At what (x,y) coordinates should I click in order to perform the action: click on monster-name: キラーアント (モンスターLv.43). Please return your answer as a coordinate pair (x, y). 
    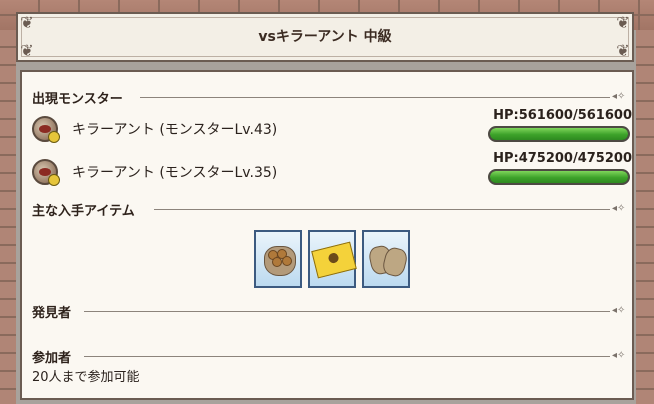
    Looking at the image, I should click on (175, 130).